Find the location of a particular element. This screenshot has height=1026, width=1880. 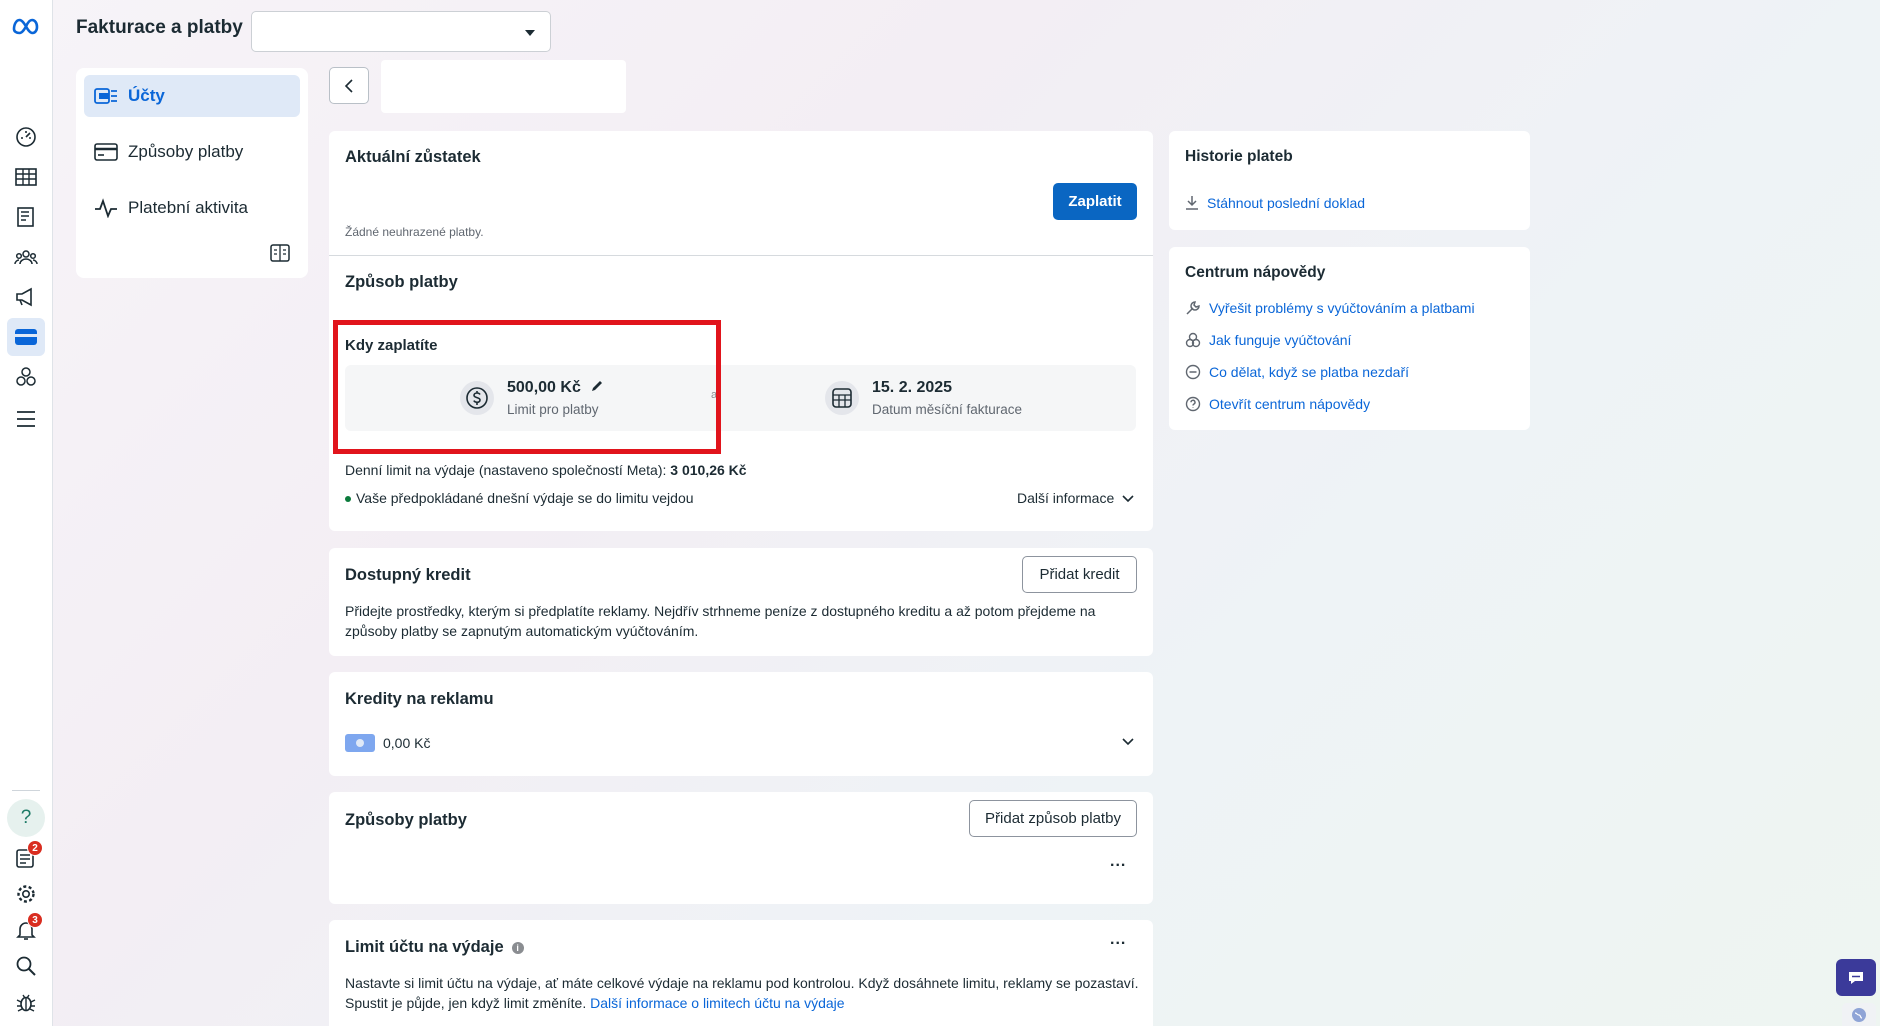

subnav-label: Účty is located at coordinates (146, 95).